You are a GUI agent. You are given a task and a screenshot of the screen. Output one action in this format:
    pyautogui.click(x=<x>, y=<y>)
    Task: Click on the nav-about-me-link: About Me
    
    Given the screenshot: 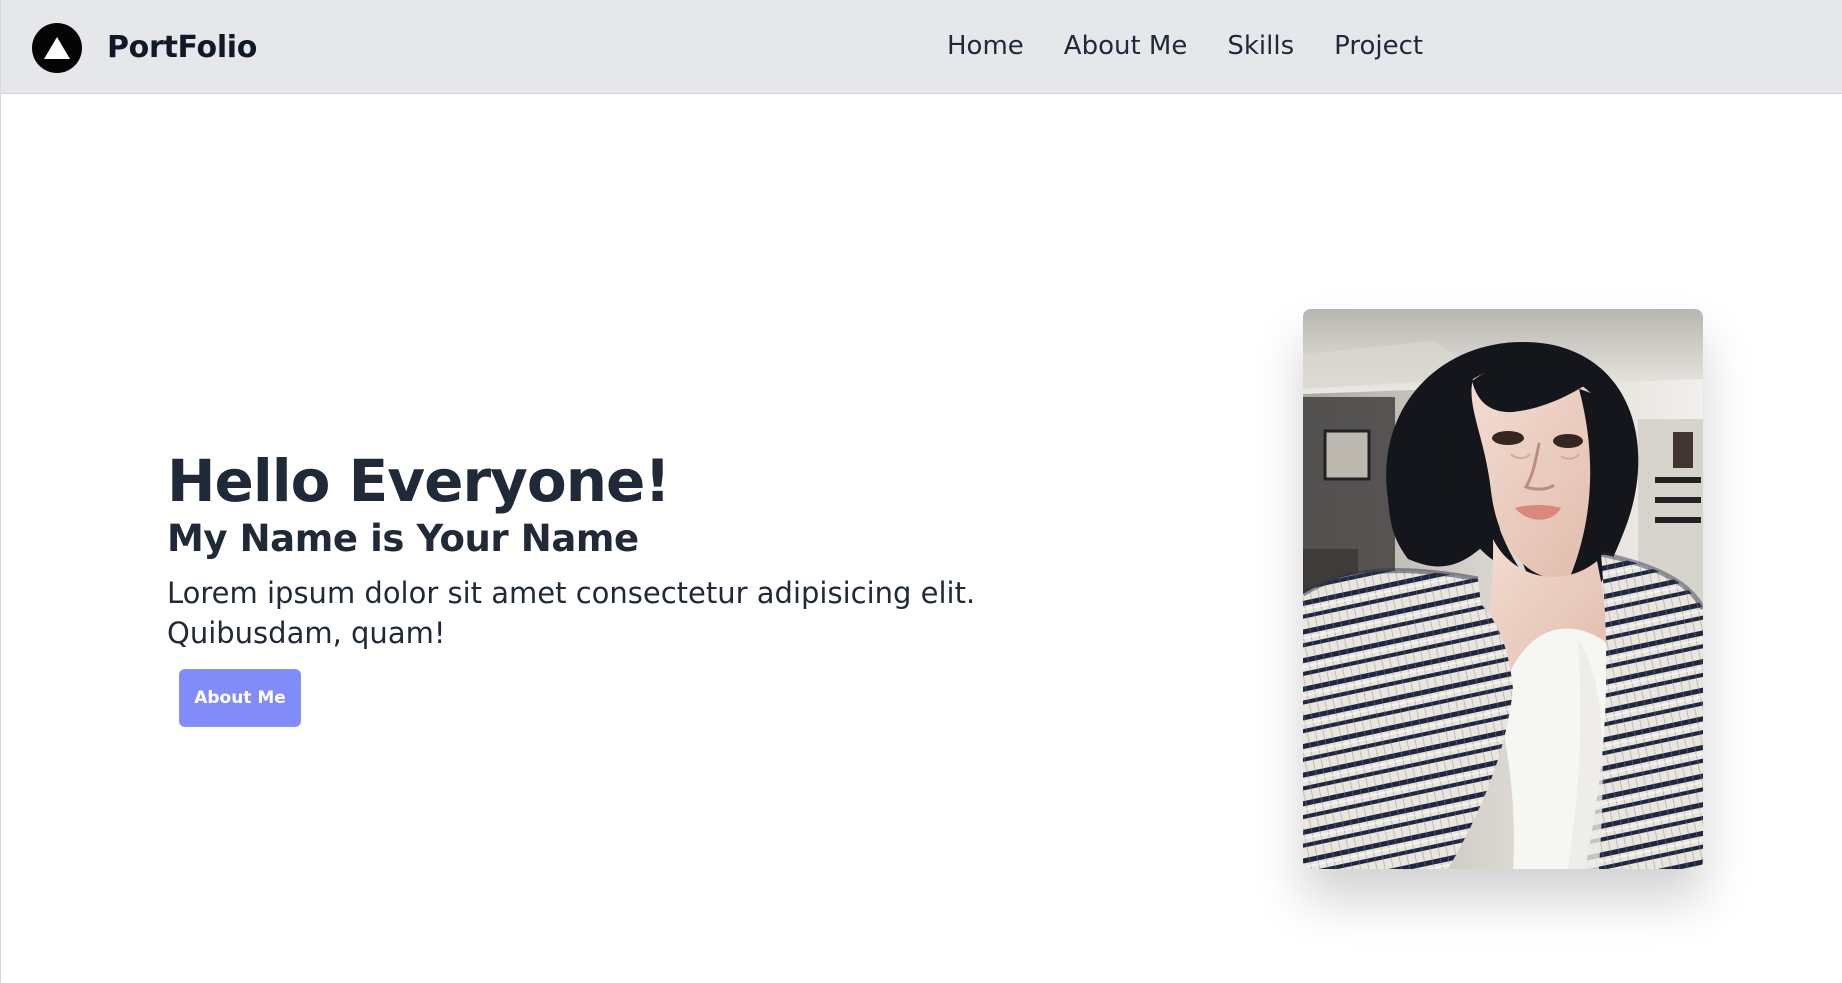 What is the action you would take?
    pyautogui.click(x=1126, y=46)
    